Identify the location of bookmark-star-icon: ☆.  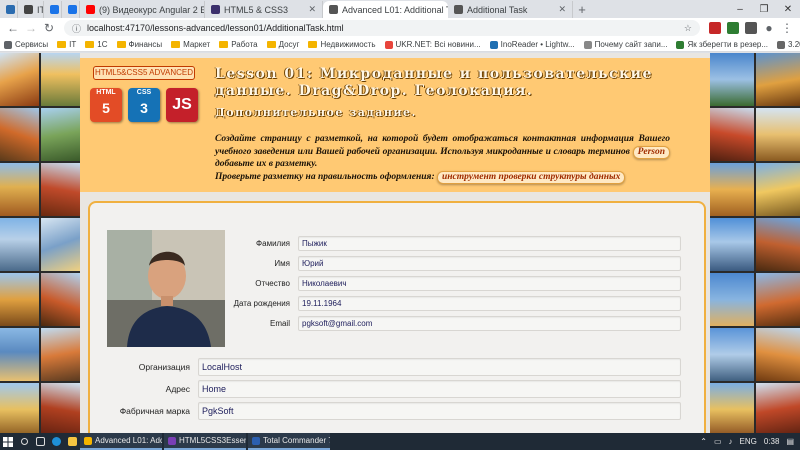
(688, 28).